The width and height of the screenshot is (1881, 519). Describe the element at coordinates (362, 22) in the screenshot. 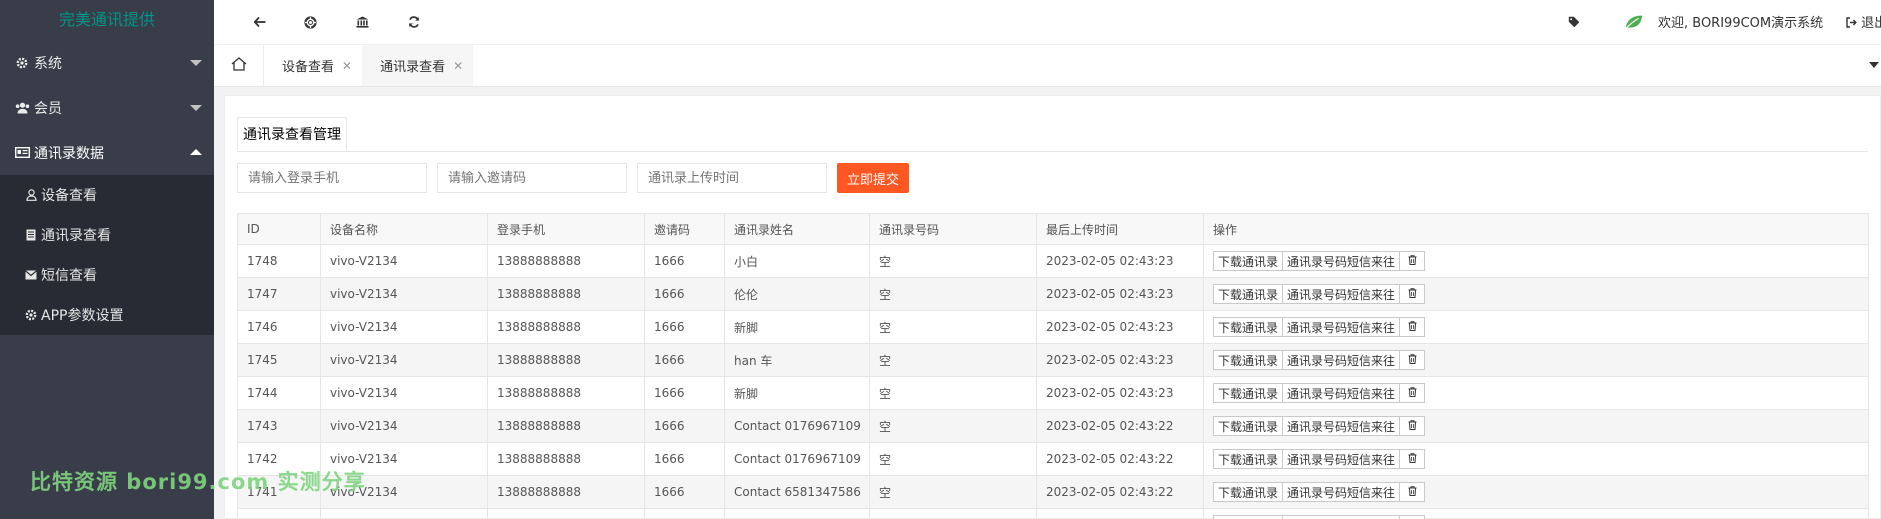

I see `bank-icon` at that location.